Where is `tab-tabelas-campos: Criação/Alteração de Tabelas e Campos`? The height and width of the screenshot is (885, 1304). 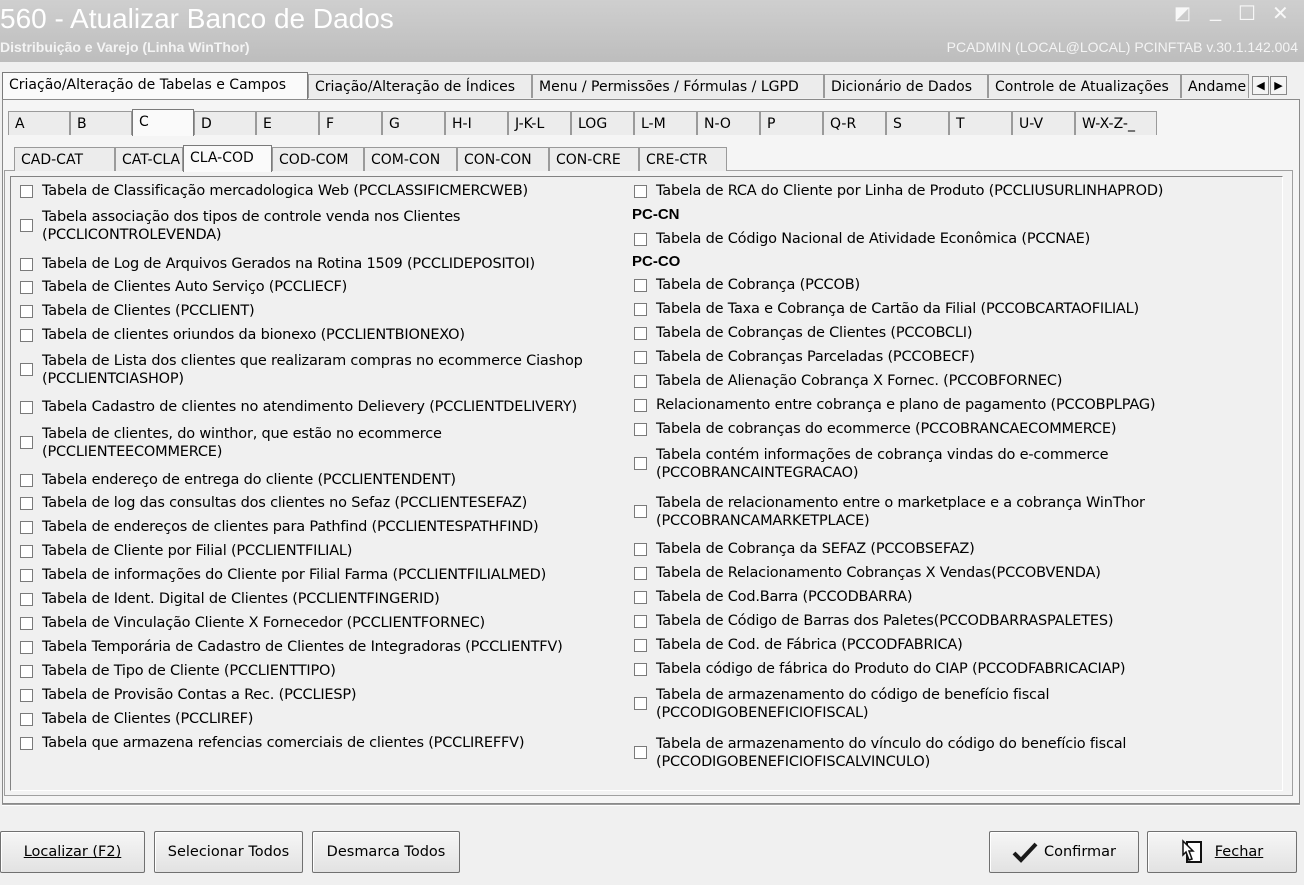
tab-tabelas-campos: Criação/Alteração de Tabelas e Campos is located at coordinates (155, 85).